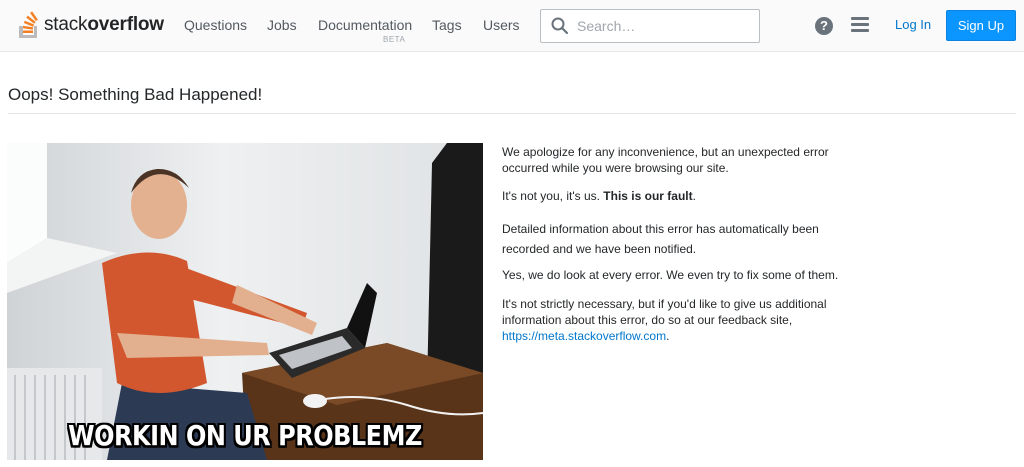 The image size is (1024, 467). What do you see at coordinates (282, 25) in the screenshot?
I see `nav-jobs: Jobs` at bounding box center [282, 25].